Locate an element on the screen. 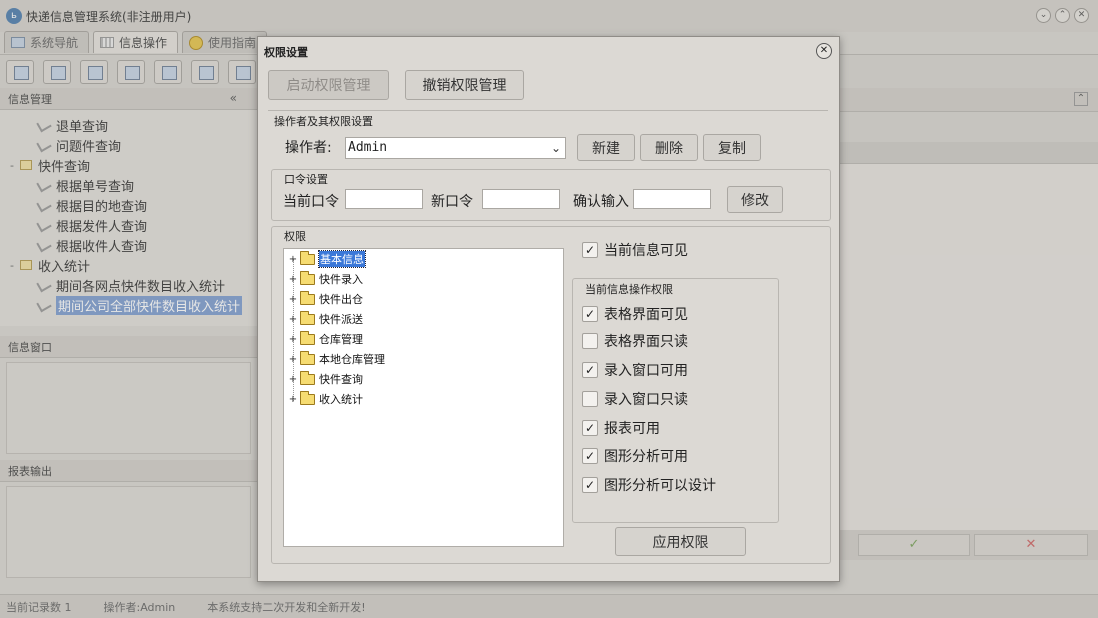 This screenshot has height=618, width=1098. delete-operator-button: 删除 is located at coordinates (669, 147).